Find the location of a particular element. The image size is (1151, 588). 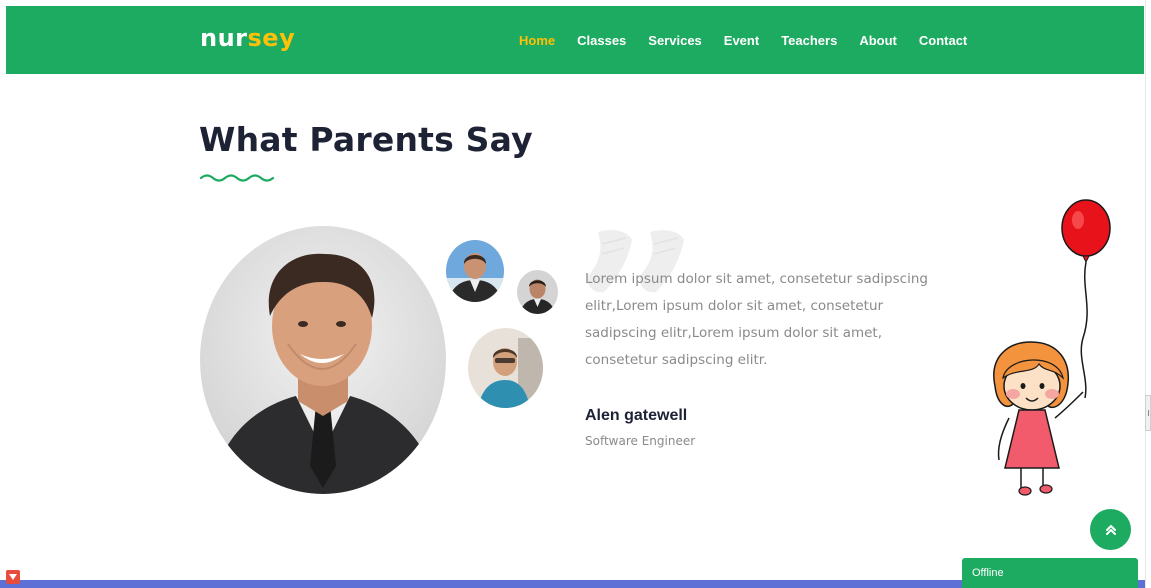

browser-extension-icon is located at coordinates (13, 577).